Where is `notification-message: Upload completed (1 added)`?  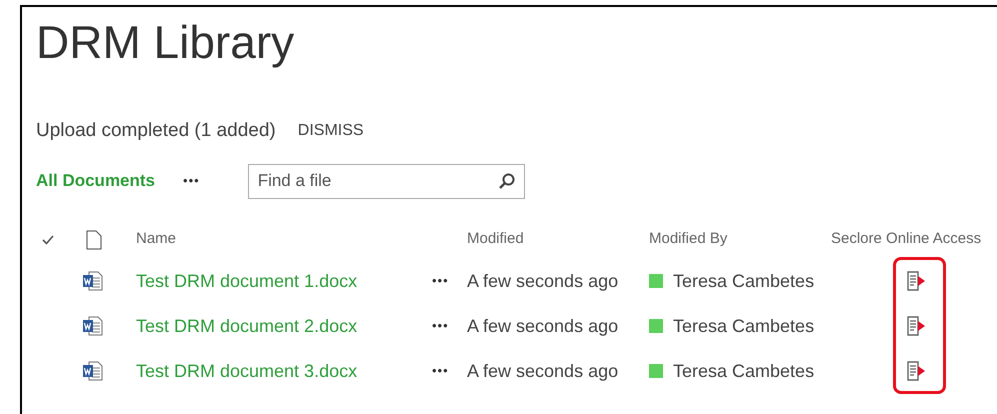 notification-message: Upload completed (1 added) is located at coordinates (156, 131).